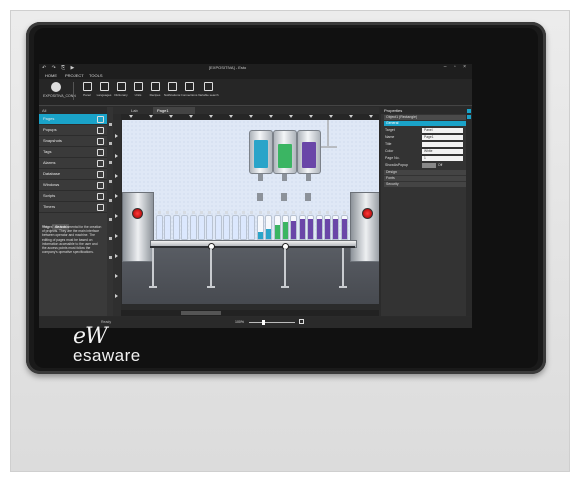  Describe the element at coordinates (426, 117) in the screenshot. I see `object-selector: Object1 (Rectangle)` at that location.